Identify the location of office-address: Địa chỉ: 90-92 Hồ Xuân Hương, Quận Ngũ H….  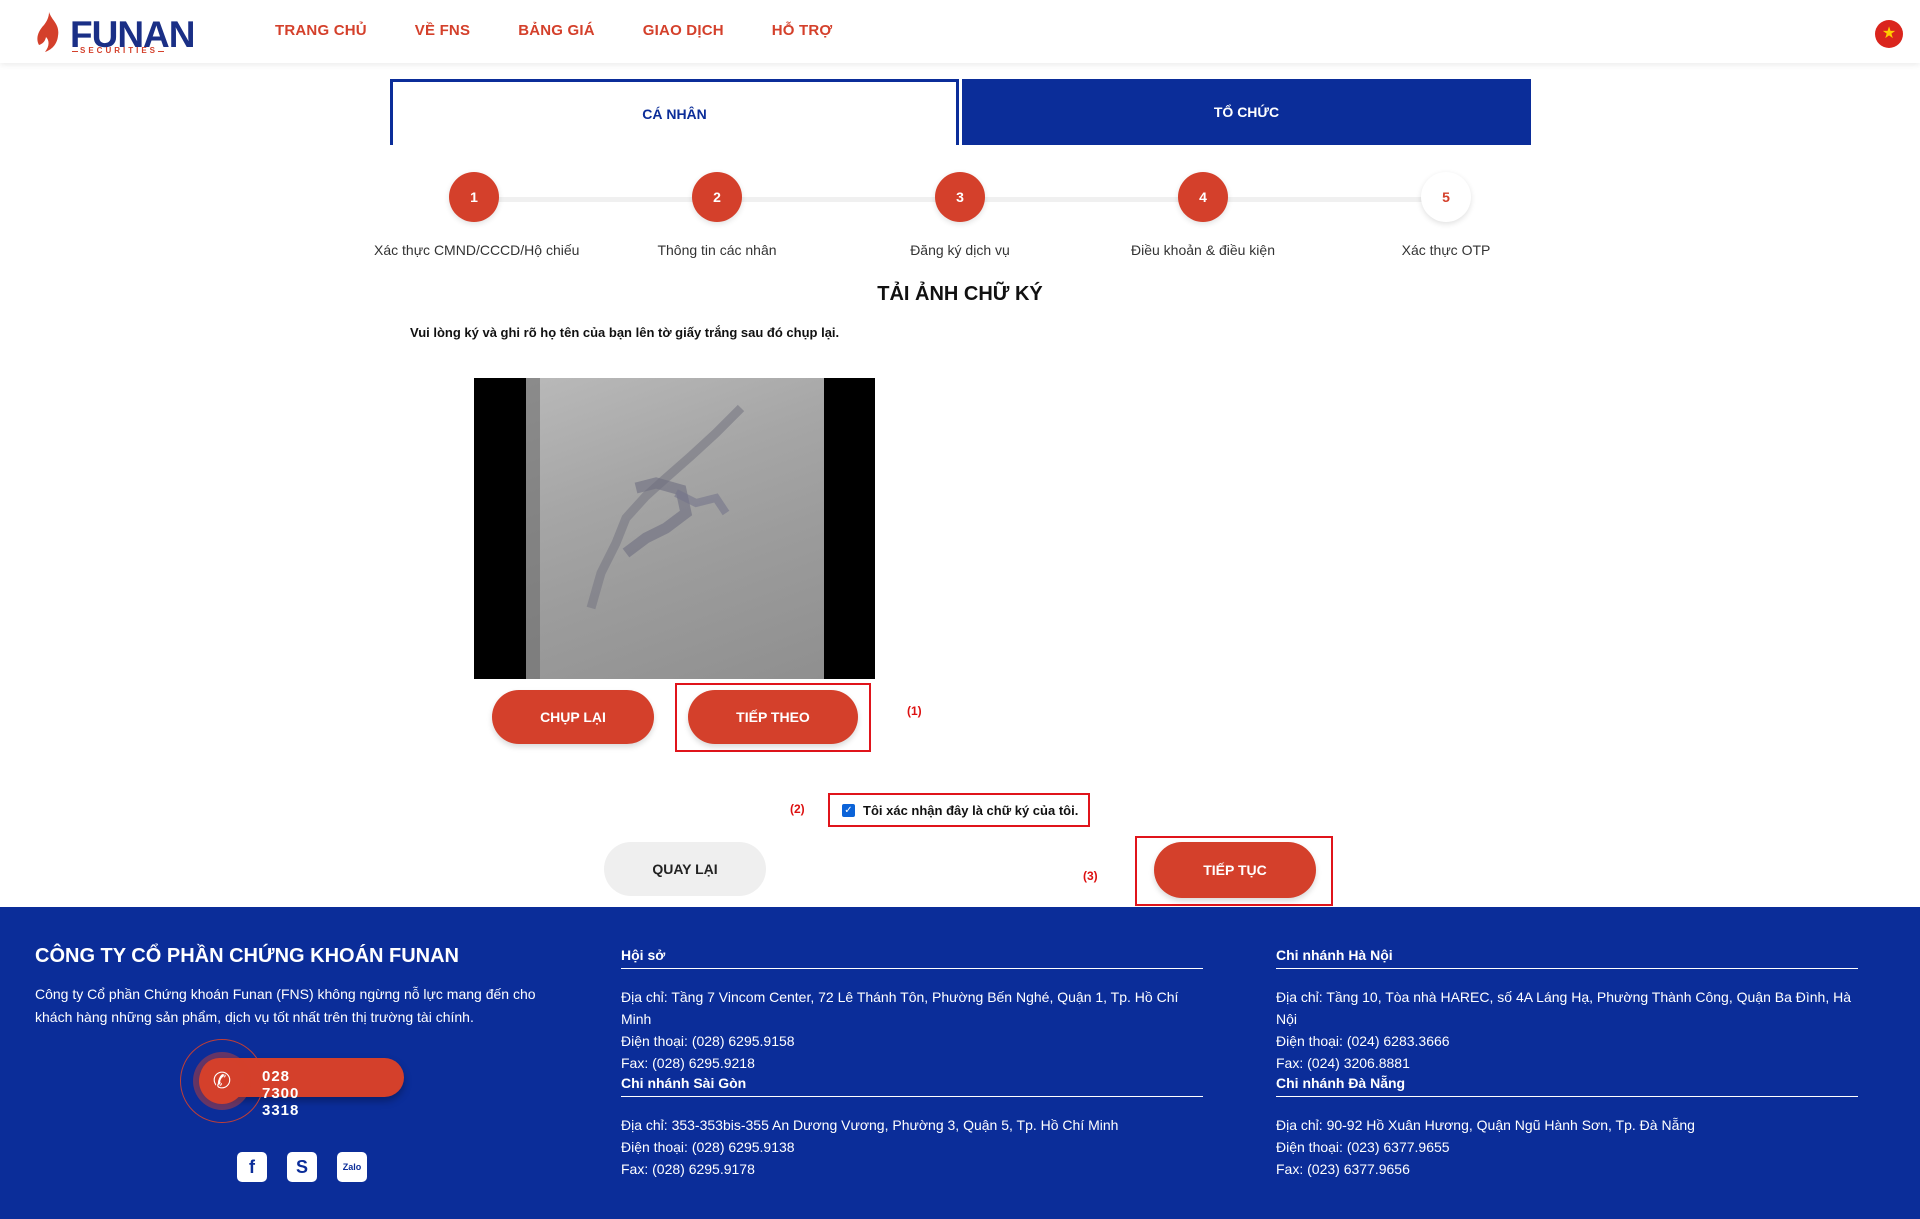
(1485, 1125).